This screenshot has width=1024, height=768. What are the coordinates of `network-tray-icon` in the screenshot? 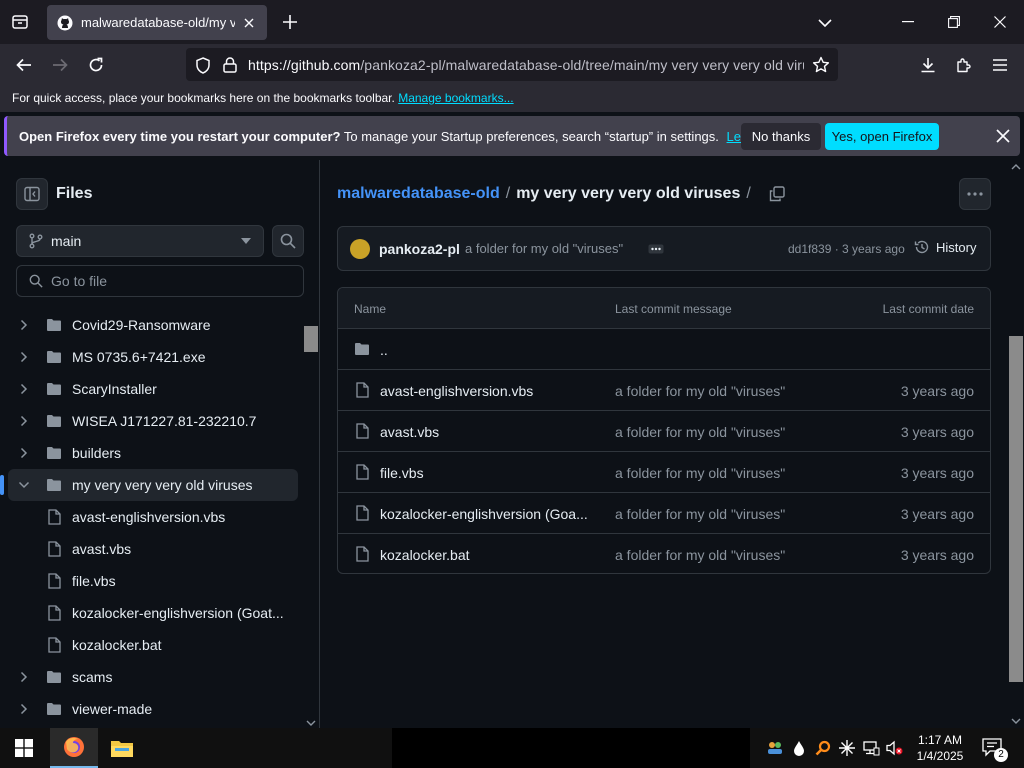 It's located at (871, 748).